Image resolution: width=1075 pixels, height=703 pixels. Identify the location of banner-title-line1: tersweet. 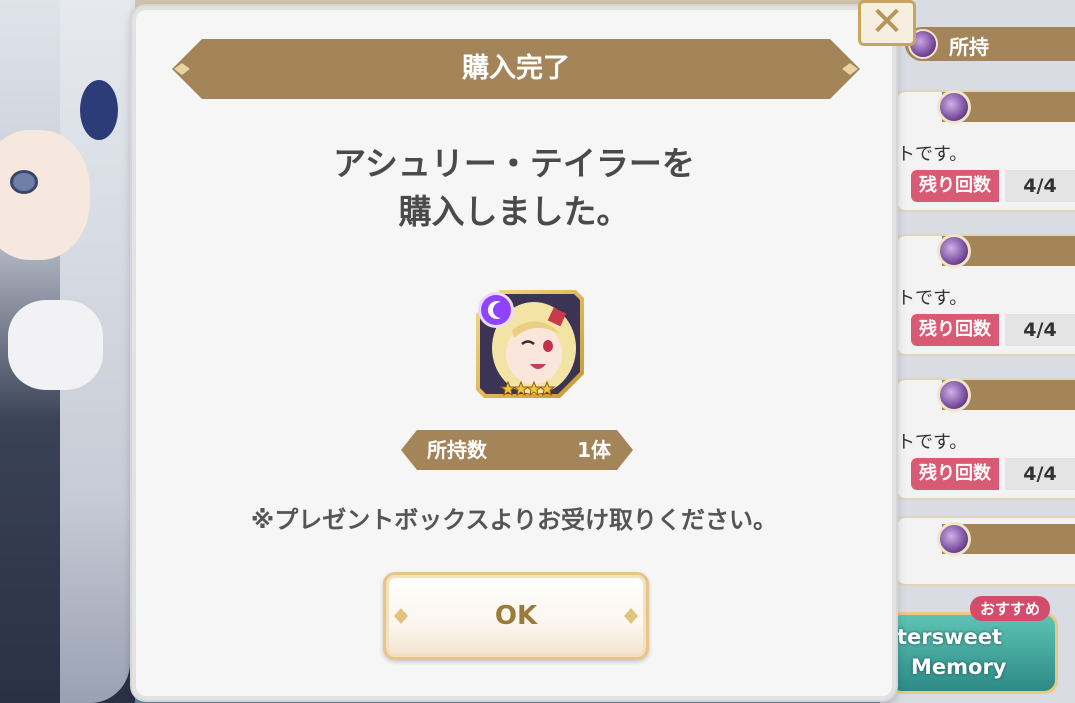
(950, 637).